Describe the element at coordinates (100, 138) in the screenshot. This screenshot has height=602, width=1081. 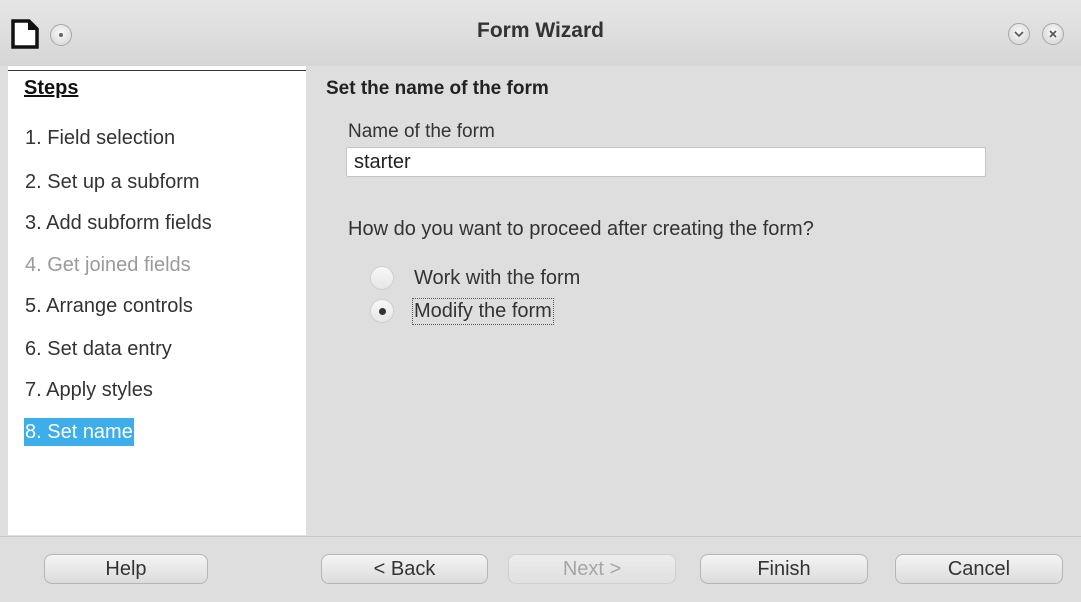
I see `step-field-selection: 1. Field selection` at that location.